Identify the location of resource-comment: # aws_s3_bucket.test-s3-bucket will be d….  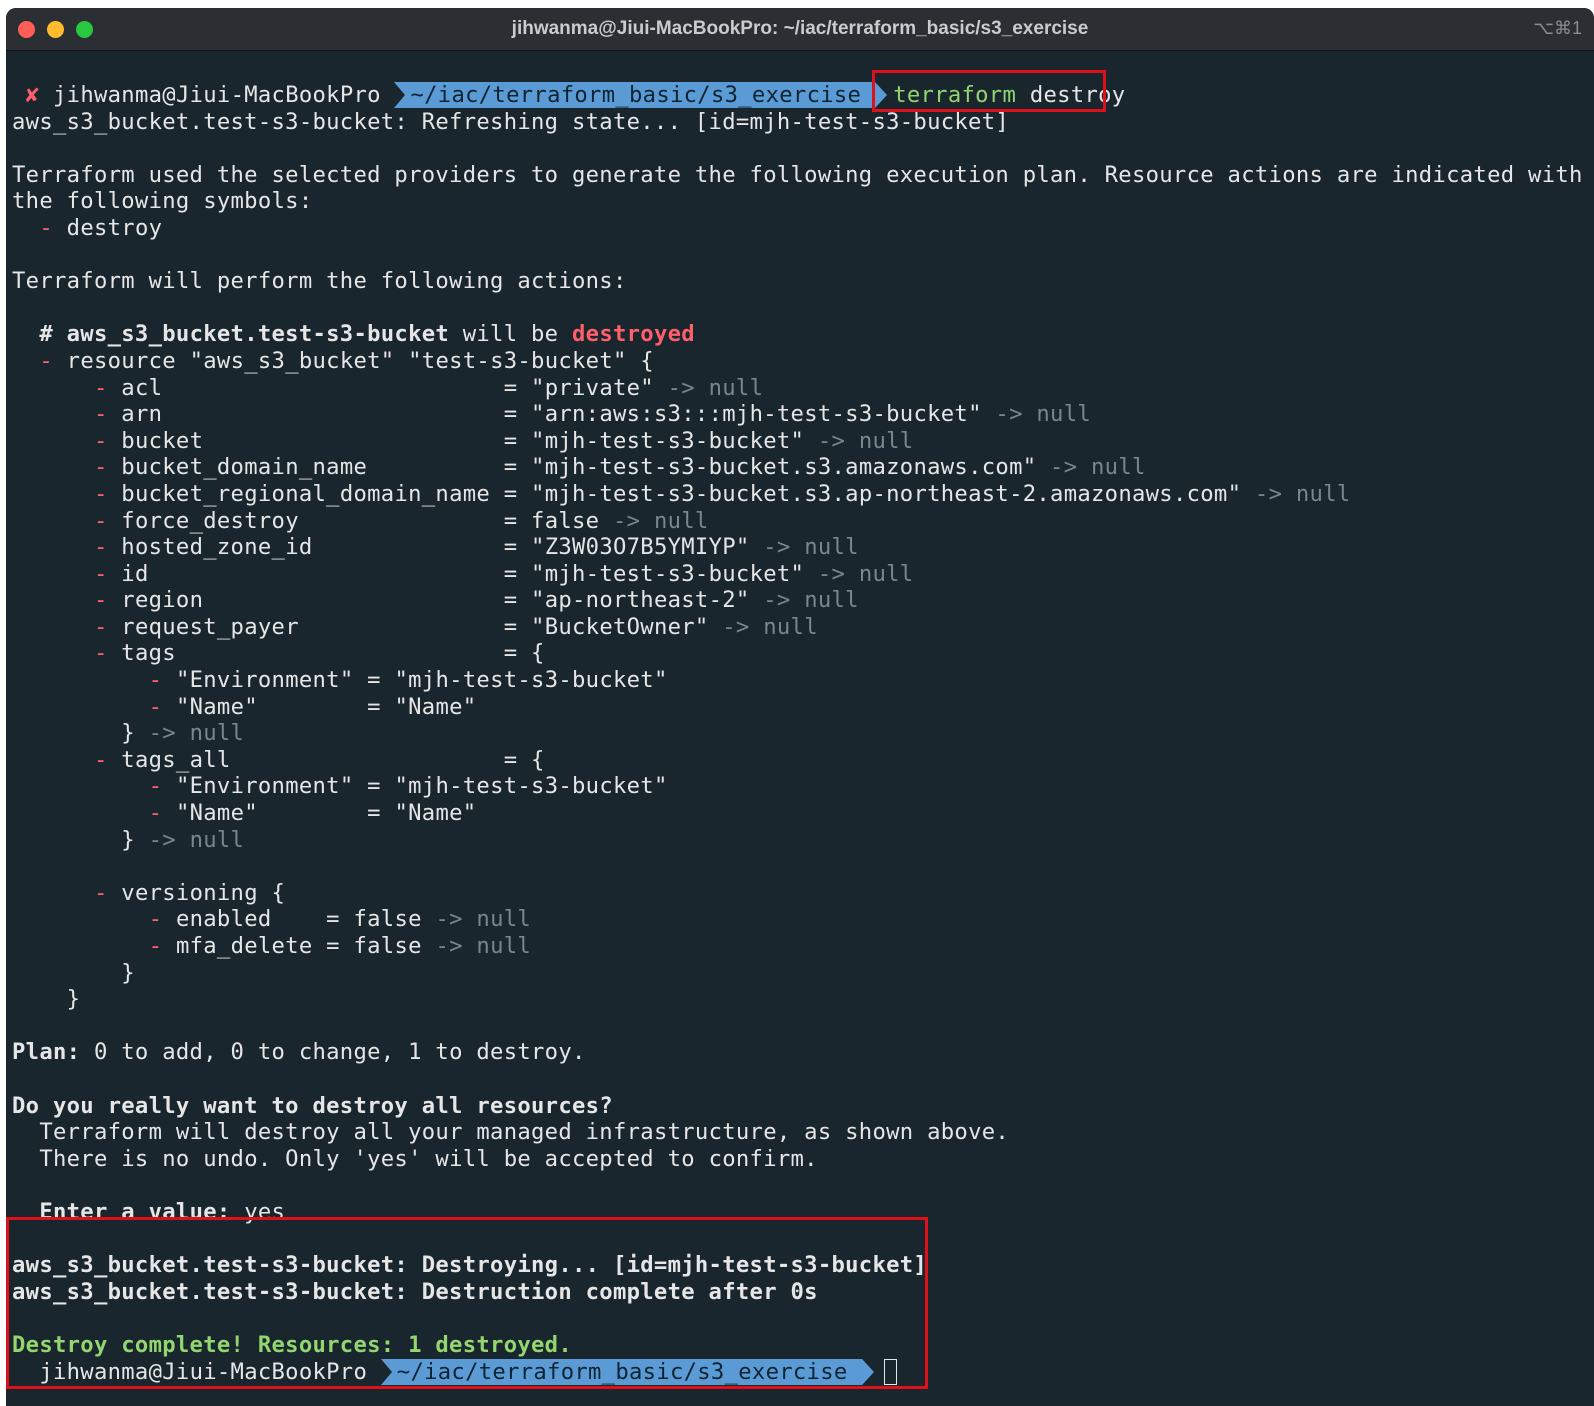
(803, 334).